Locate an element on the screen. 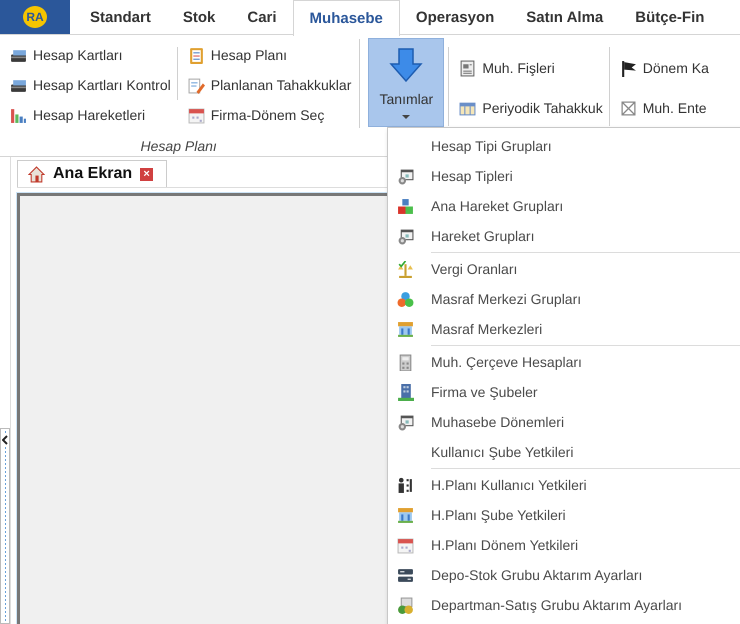 This screenshot has height=624, width=740. money-icon is located at coordinates (405, 605).